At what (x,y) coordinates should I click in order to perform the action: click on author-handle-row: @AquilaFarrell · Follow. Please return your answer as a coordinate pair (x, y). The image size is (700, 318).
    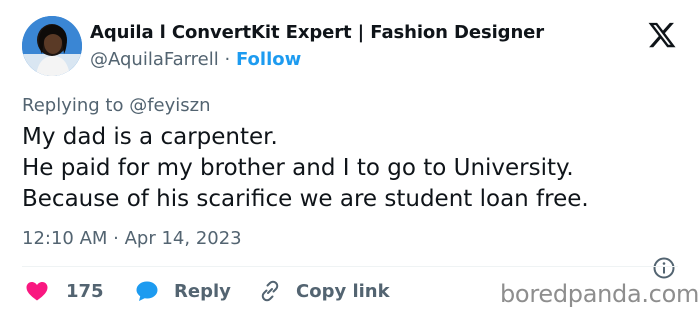
    Looking at the image, I should click on (195, 59).